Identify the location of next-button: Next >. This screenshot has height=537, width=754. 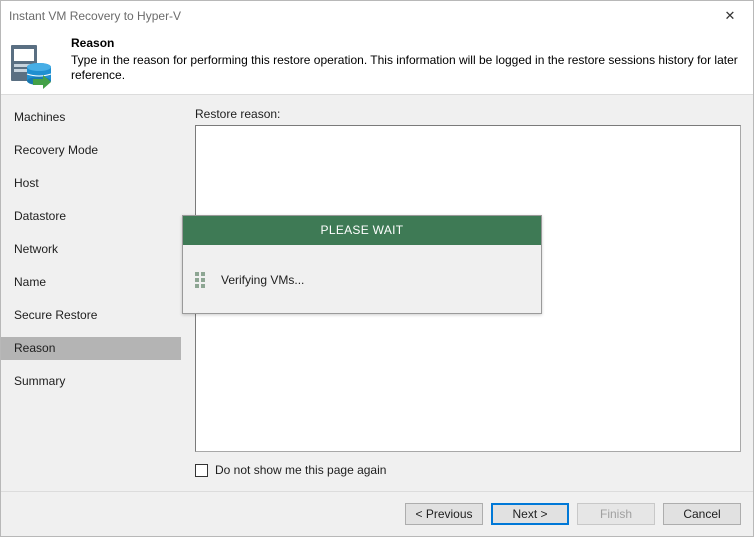
(530, 514).